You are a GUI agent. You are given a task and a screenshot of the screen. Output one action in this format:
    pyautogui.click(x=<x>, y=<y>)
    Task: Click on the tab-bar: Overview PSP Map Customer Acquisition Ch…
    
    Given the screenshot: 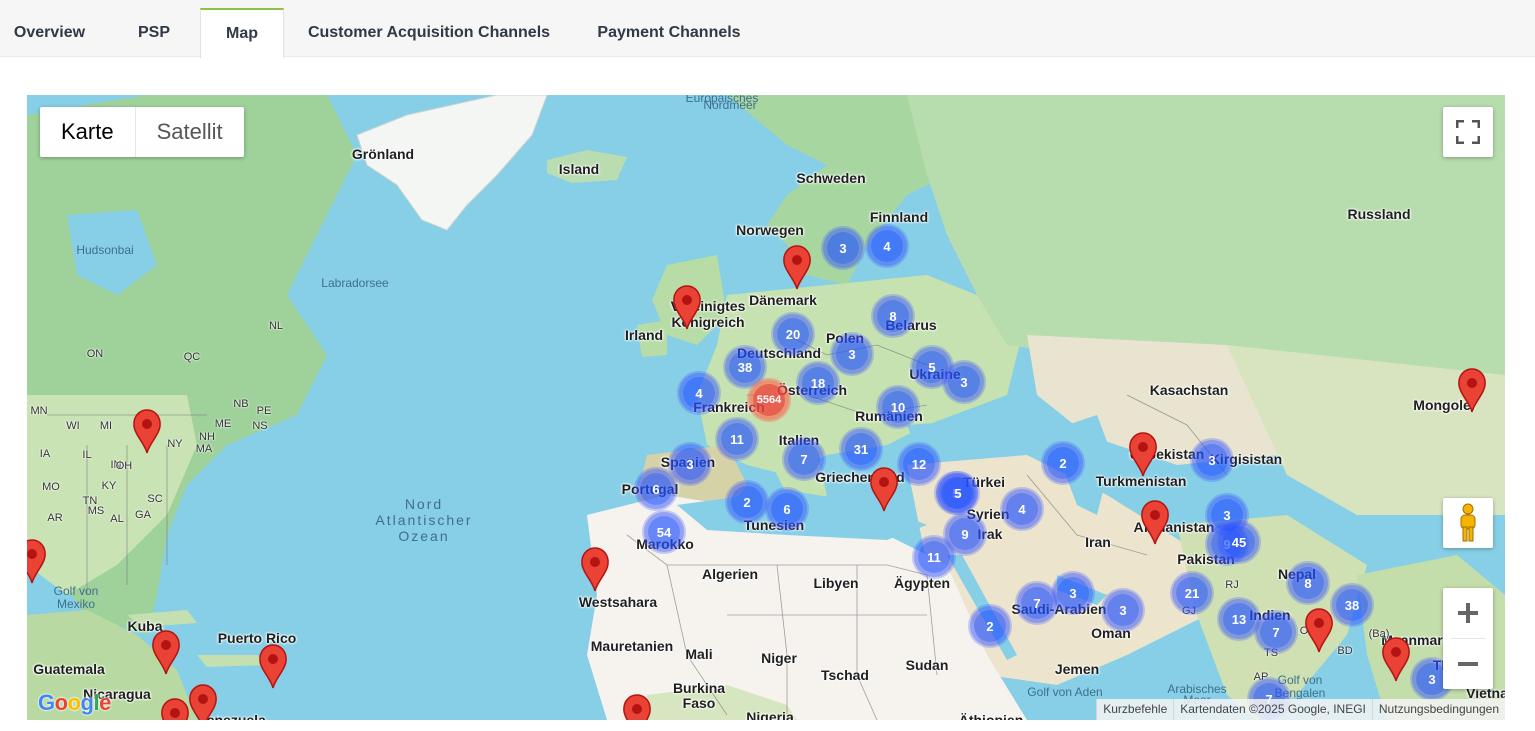 What is the action you would take?
    pyautogui.click(x=767, y=29)
    